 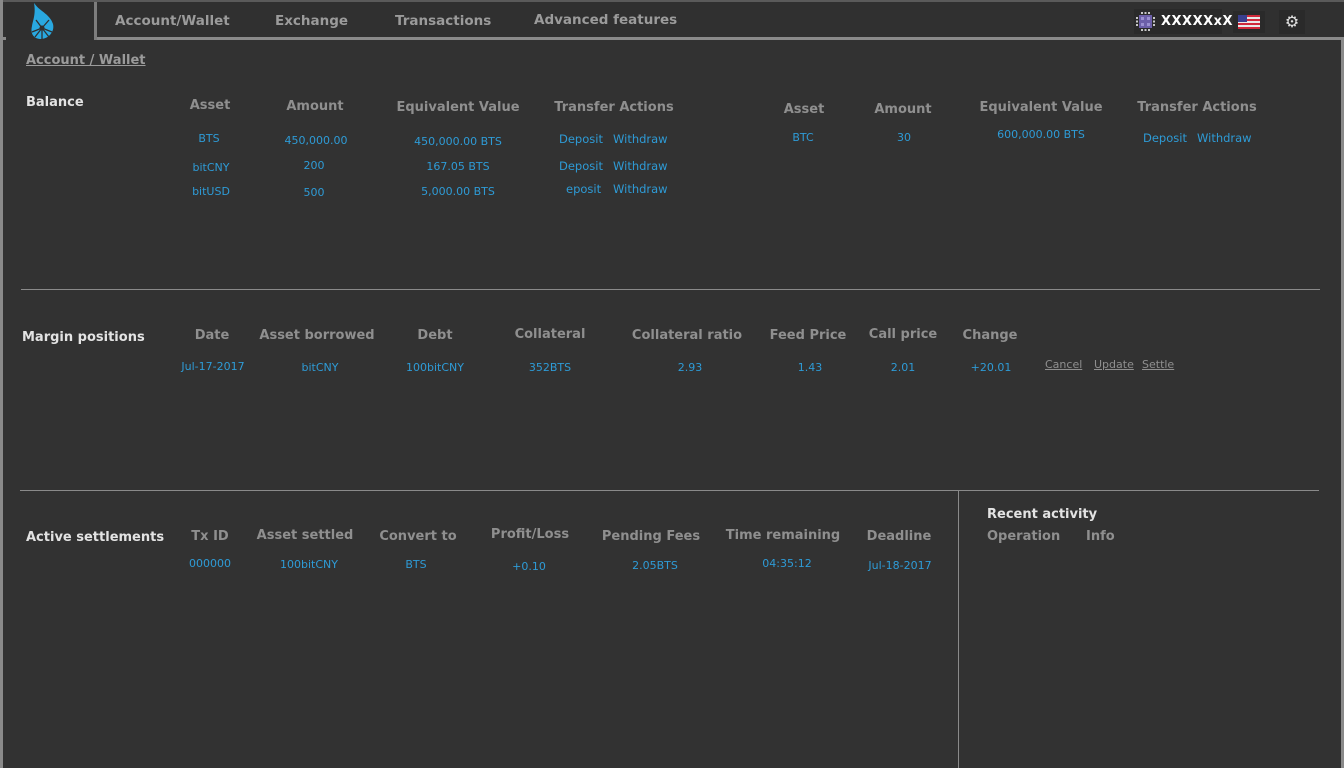 What do you see at coordinates (86, 60) in the screenshot?
I see `breadcrumb: Account / Wallet` at bounding box center [86, 60].